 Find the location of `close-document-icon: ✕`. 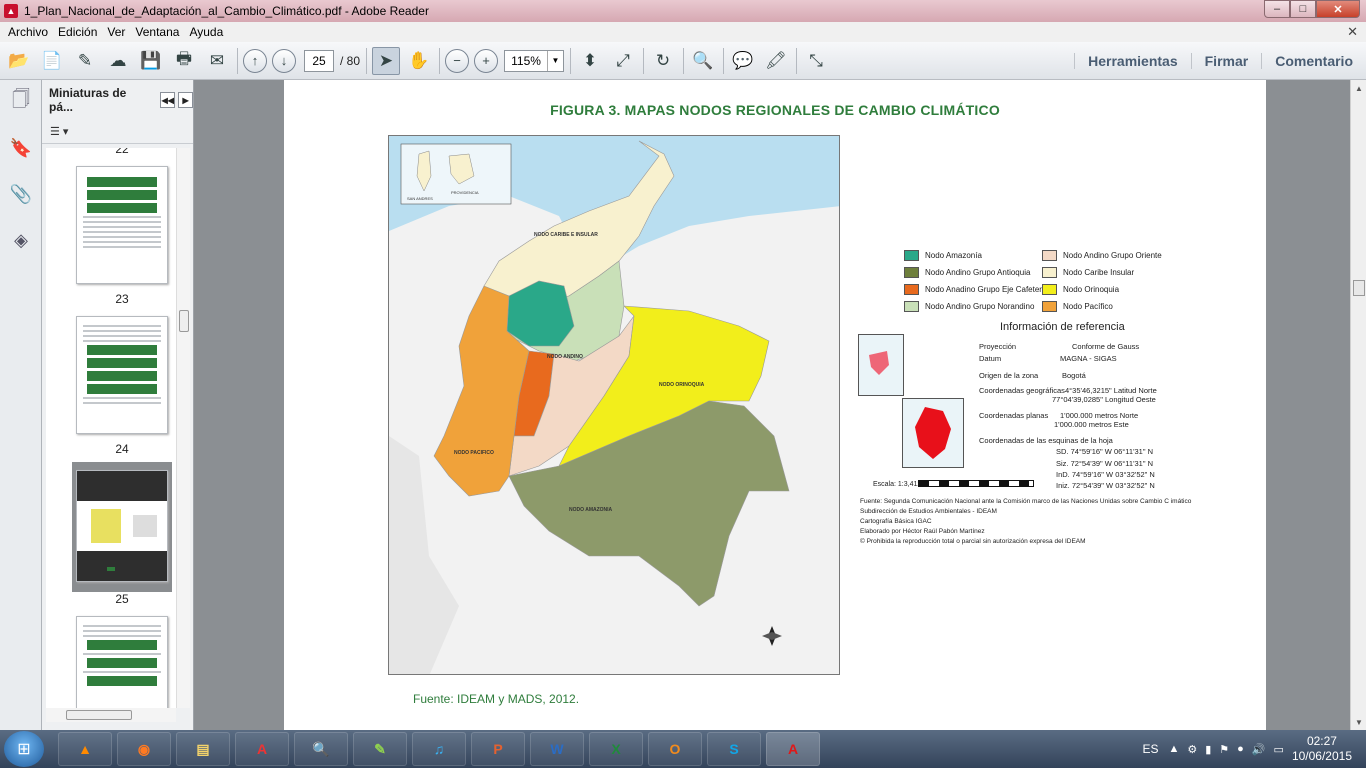

close-document-icon: ✕ is located at coordinates (1352, 32).